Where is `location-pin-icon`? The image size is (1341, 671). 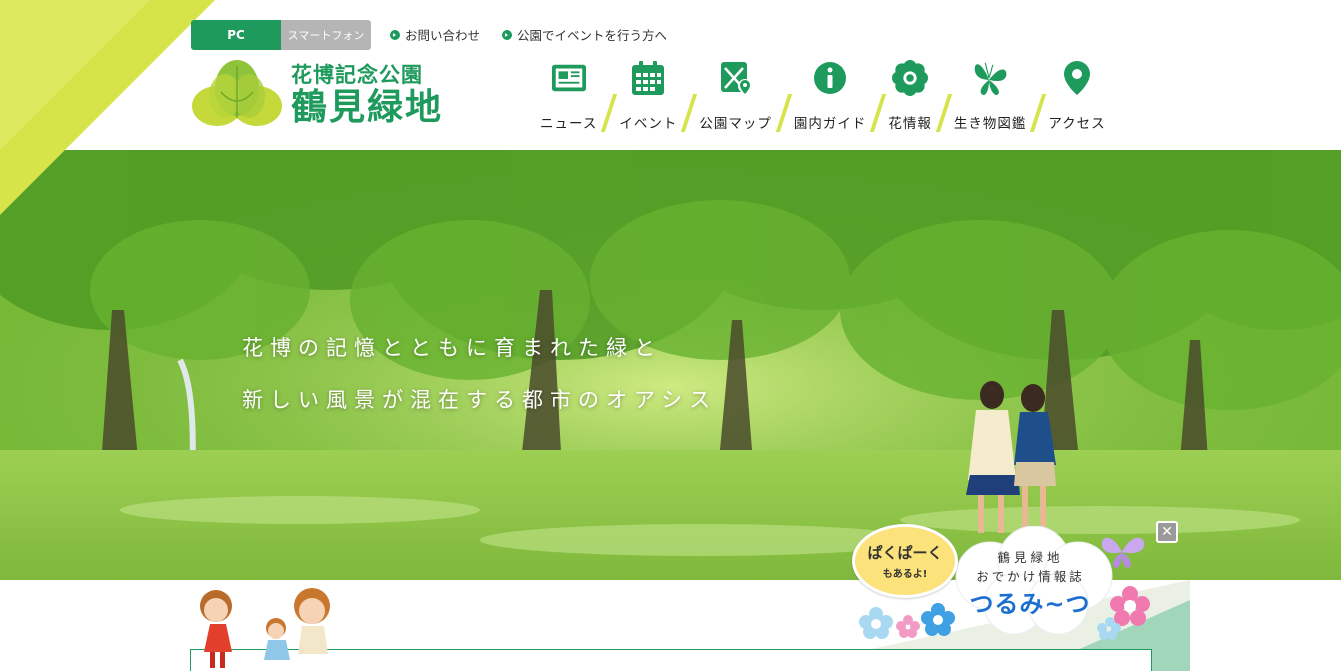 location-pin-icon is located at coordinates (1077, 78).